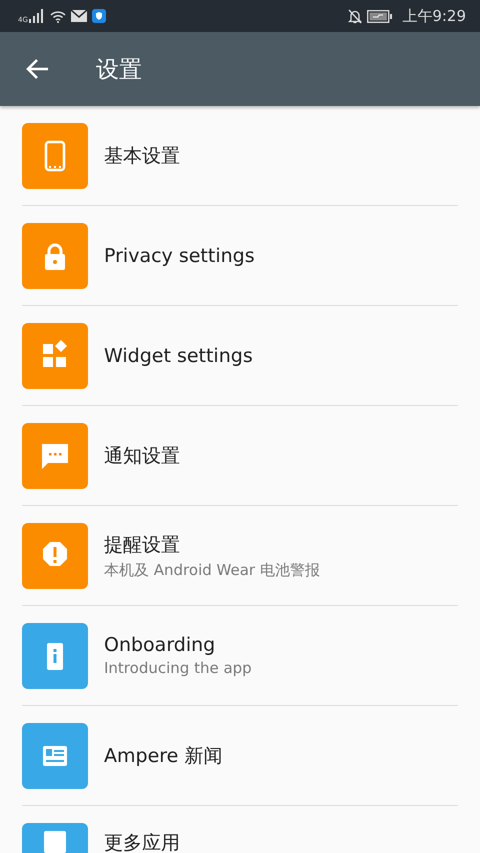 The height and width of the screenshot is (853, 480). I want to click on battery-icon, so click(380, 16).